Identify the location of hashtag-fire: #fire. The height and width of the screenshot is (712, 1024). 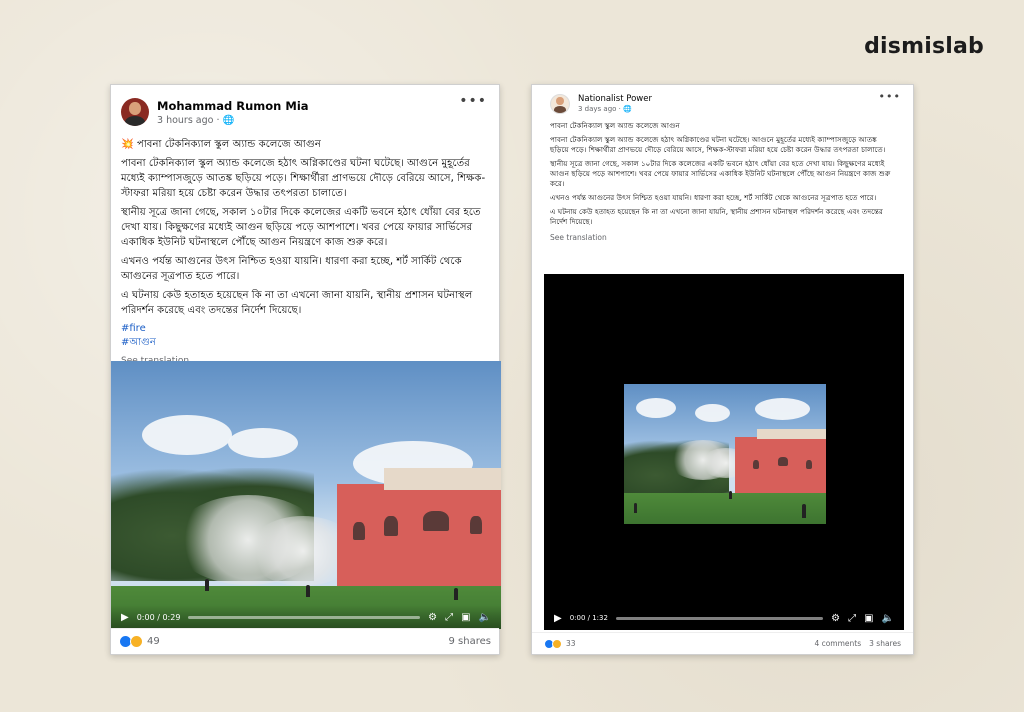
(305, 329).